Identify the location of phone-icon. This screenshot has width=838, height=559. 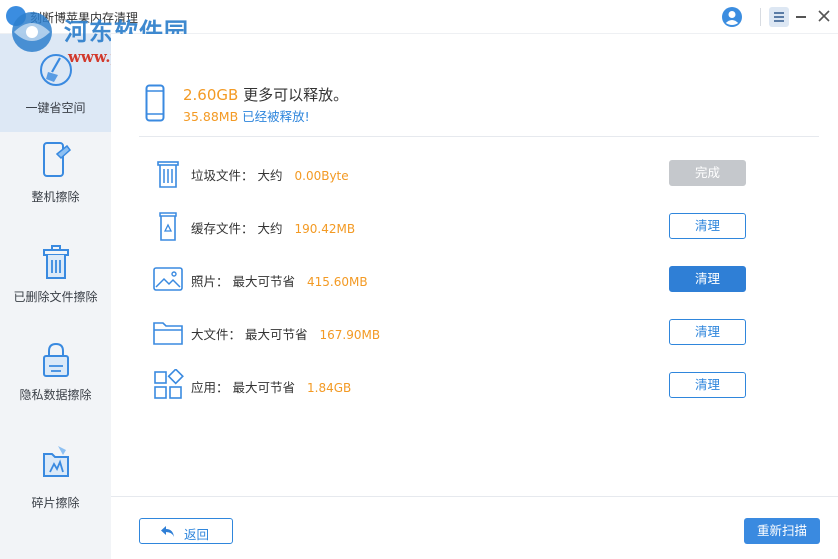
(155, 103).